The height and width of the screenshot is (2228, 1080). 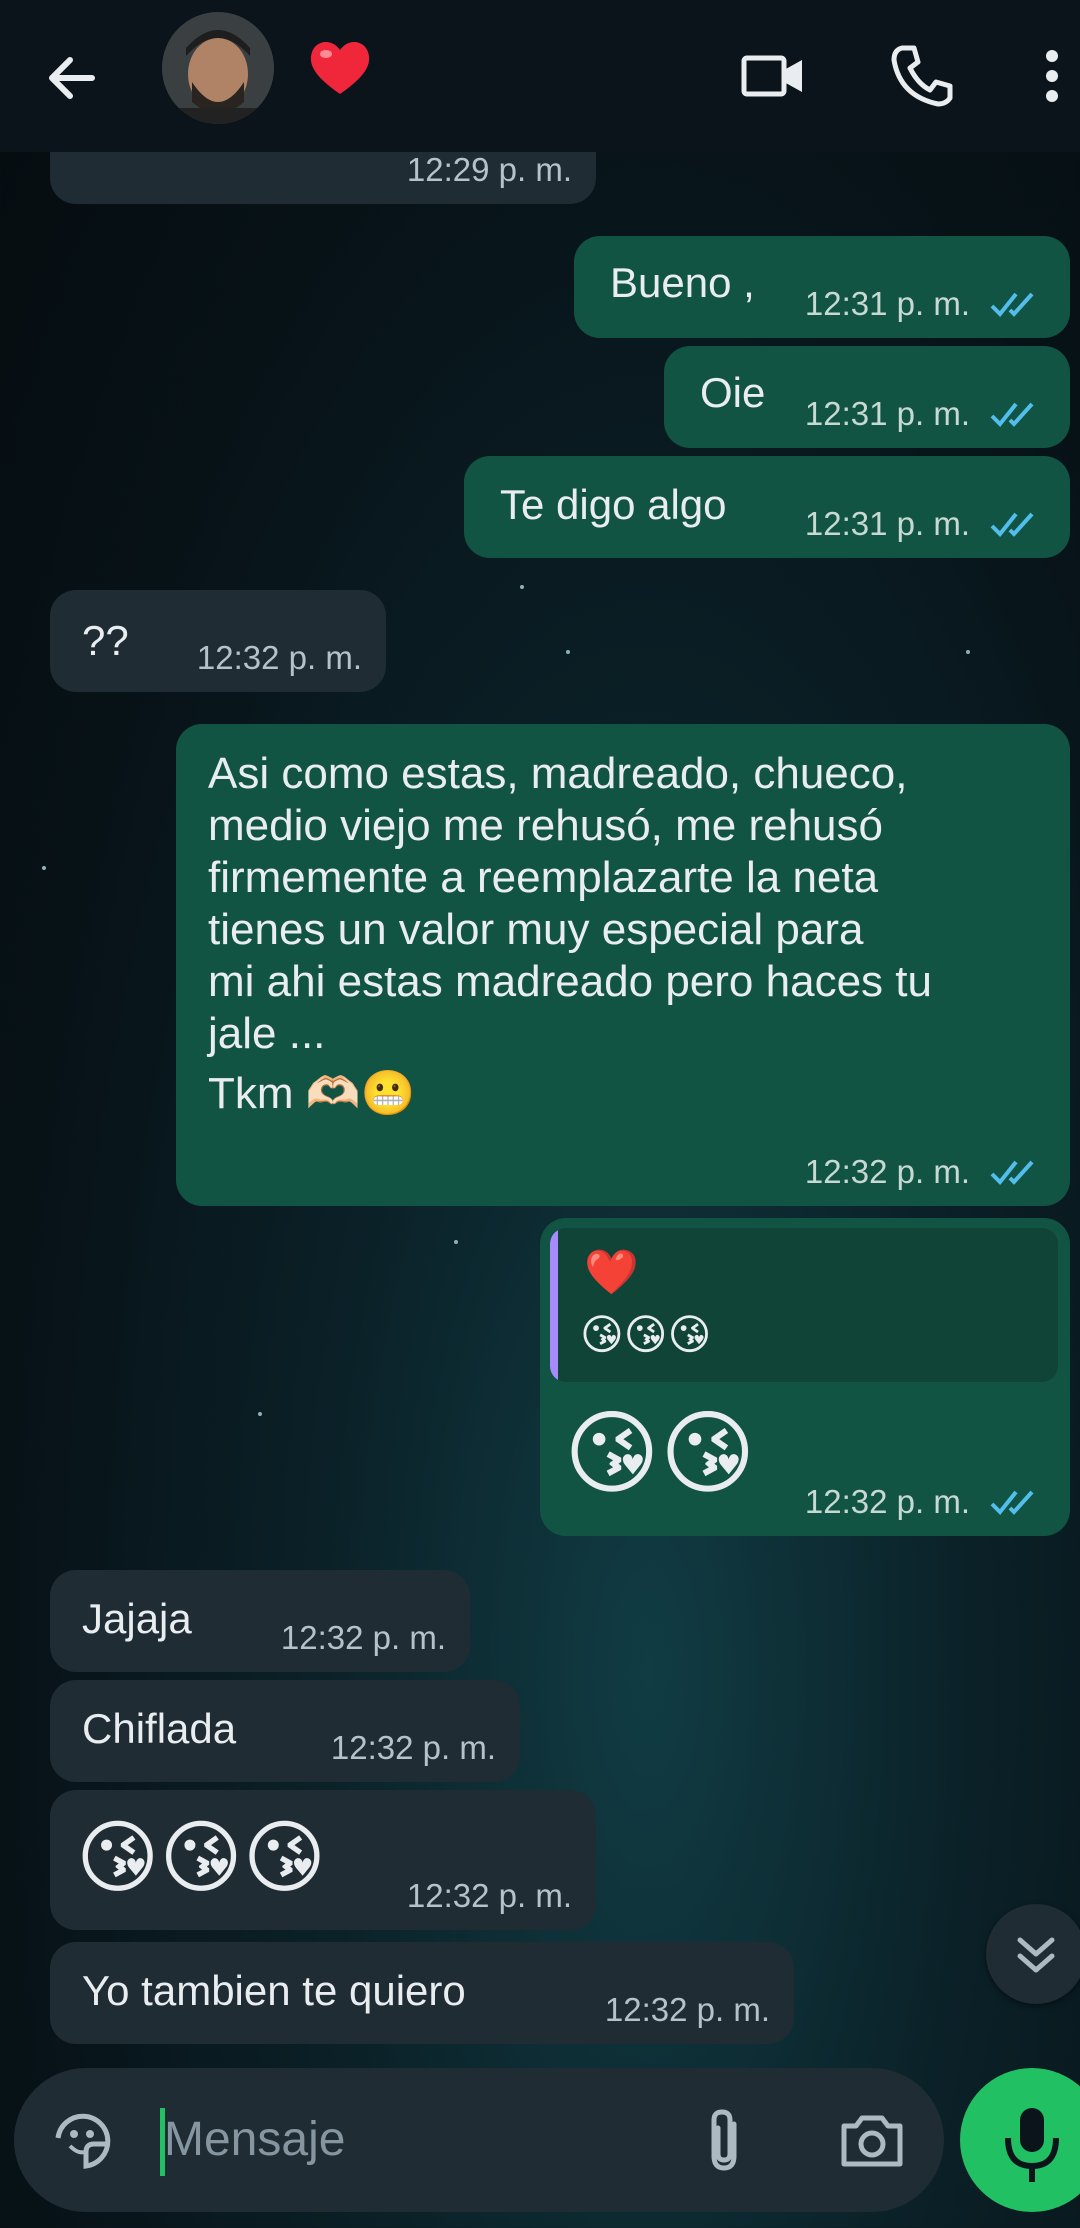 I want to click on sticker-icon, so click(x=83, y=2141).